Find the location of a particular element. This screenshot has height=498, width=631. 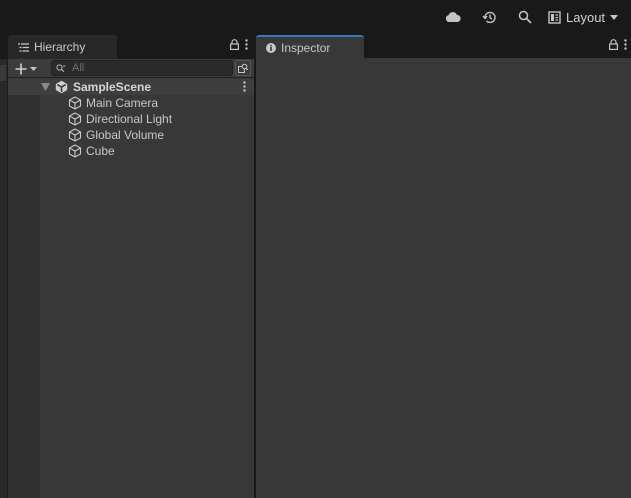

layout-dropdown: Layout is located at coordinates (587, 17).